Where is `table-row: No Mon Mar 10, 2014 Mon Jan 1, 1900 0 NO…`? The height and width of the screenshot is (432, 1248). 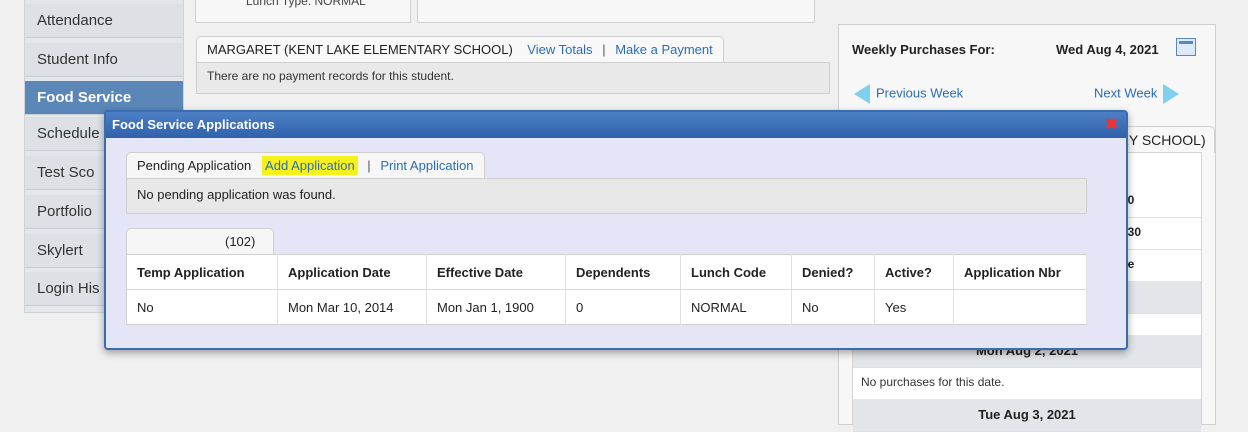 table-row: No Mon Mar 10, 2014 Mon Jan 1, 1900 0 NO… is located at coordinates (606, 307).